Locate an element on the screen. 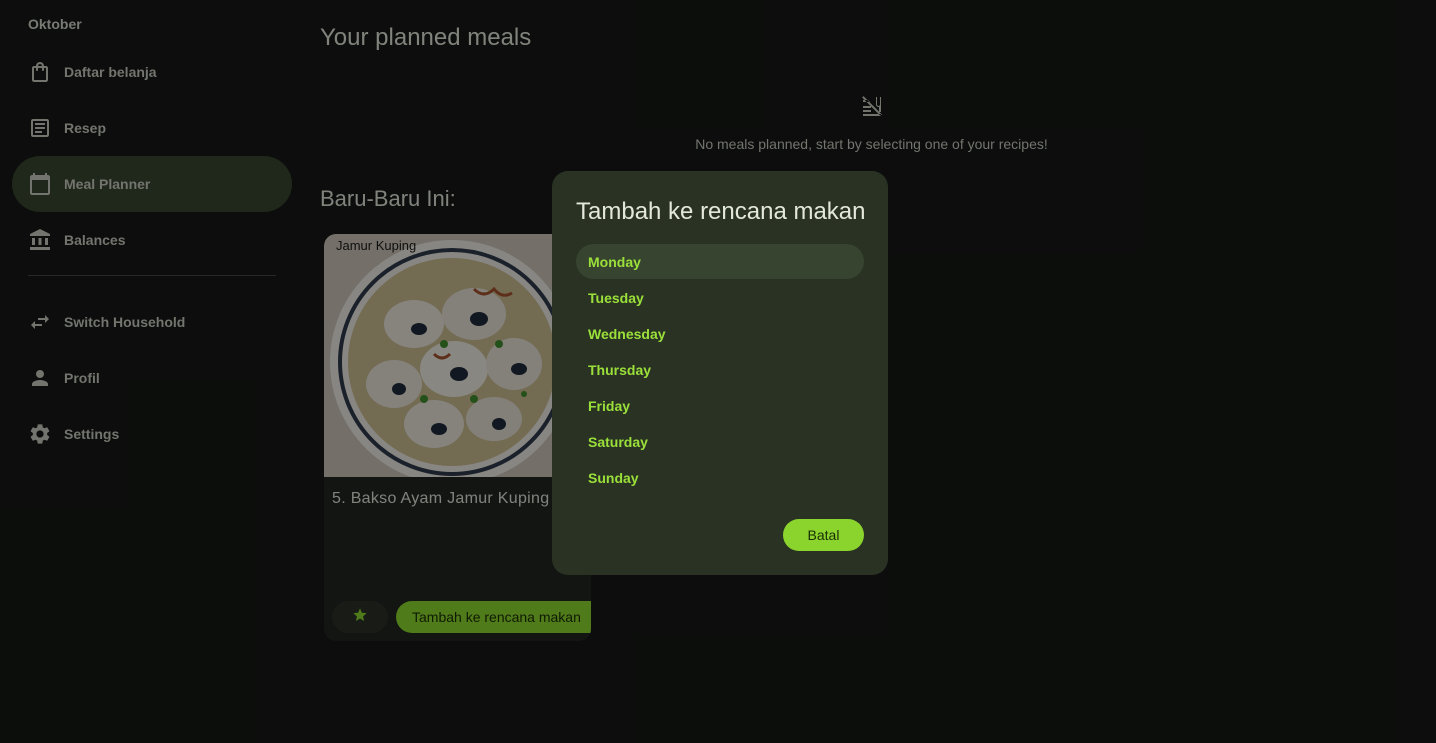  cancel-button: Batal is located at coordinates (823, 535).